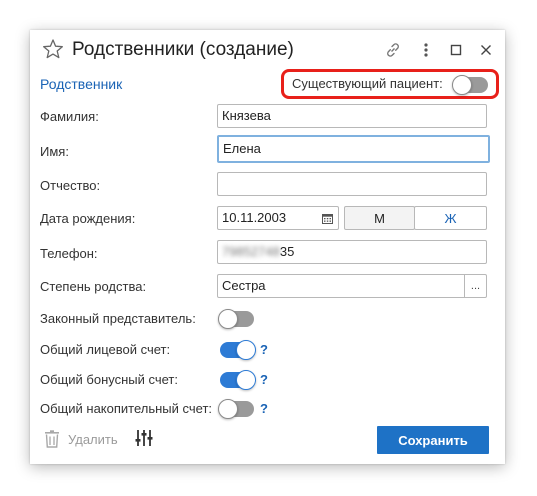 The width and height of the screenshot is (537, 496). I want to click on shared-bonus-help-icon: ?, so click(264, 380).